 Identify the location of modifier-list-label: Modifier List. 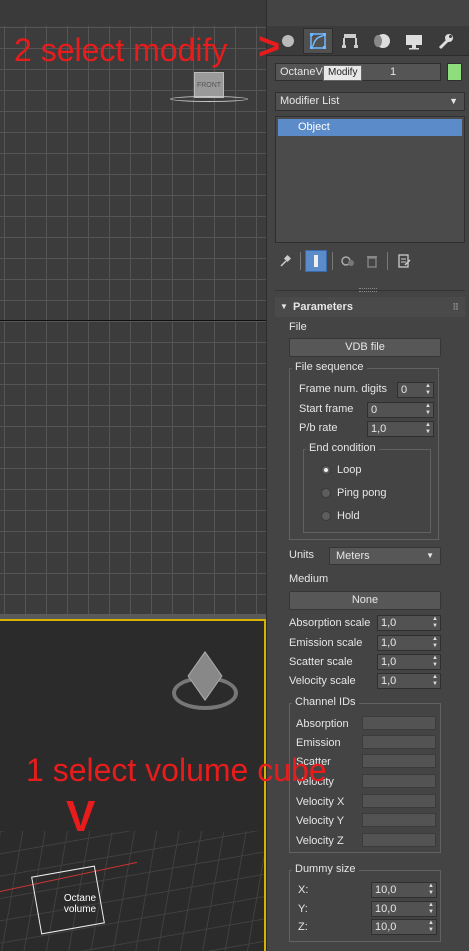
(310, 101).